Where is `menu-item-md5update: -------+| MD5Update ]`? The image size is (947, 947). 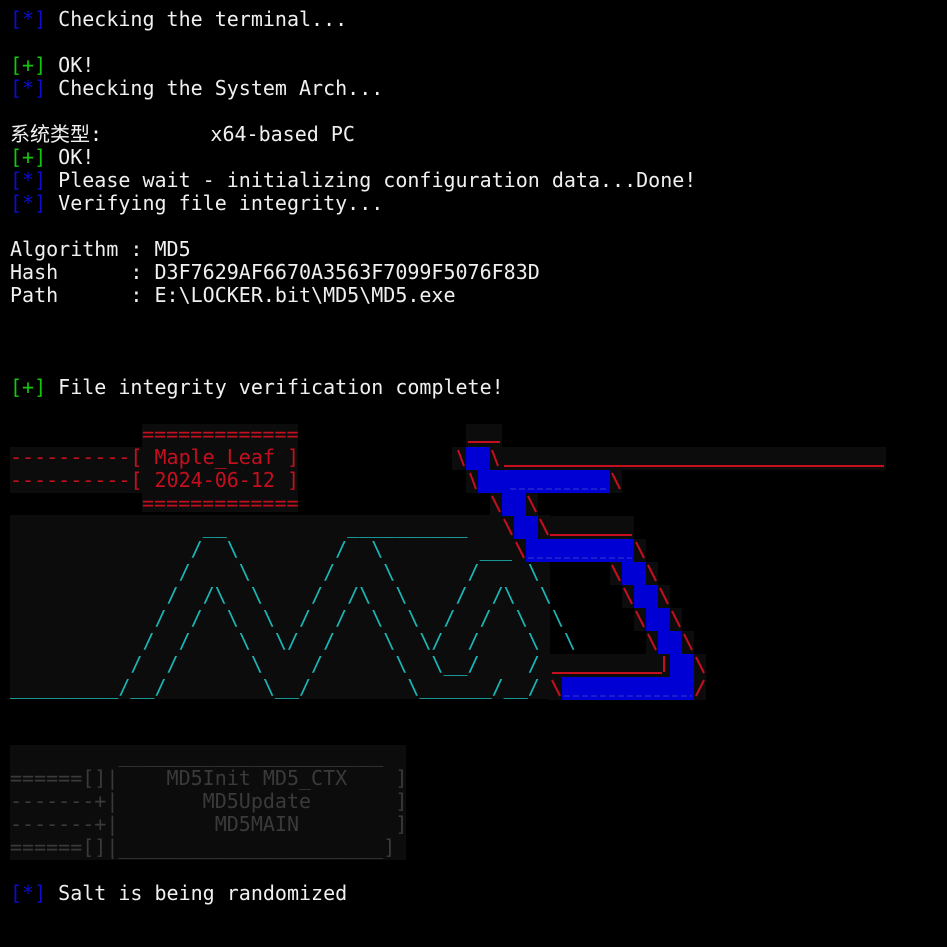
menu-item-md5update: -------+| MD5Update ] is located at coordinates (209, 801).